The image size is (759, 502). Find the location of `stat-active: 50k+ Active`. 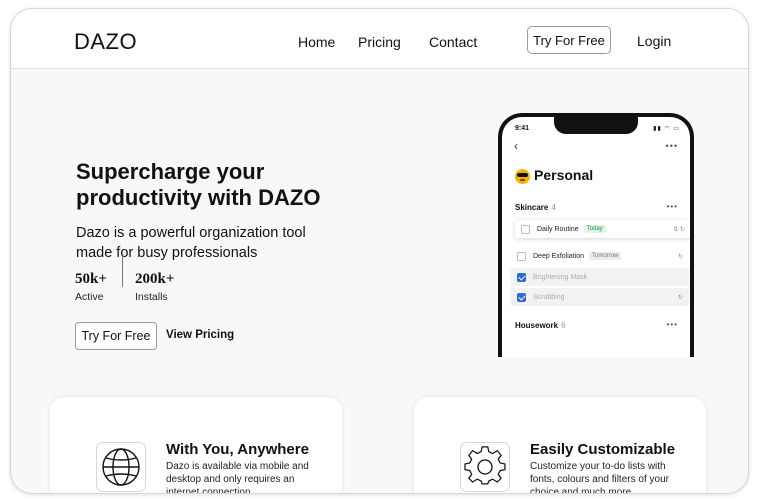

stat-active: 50k+ Active is located at coordinates (91, 287).